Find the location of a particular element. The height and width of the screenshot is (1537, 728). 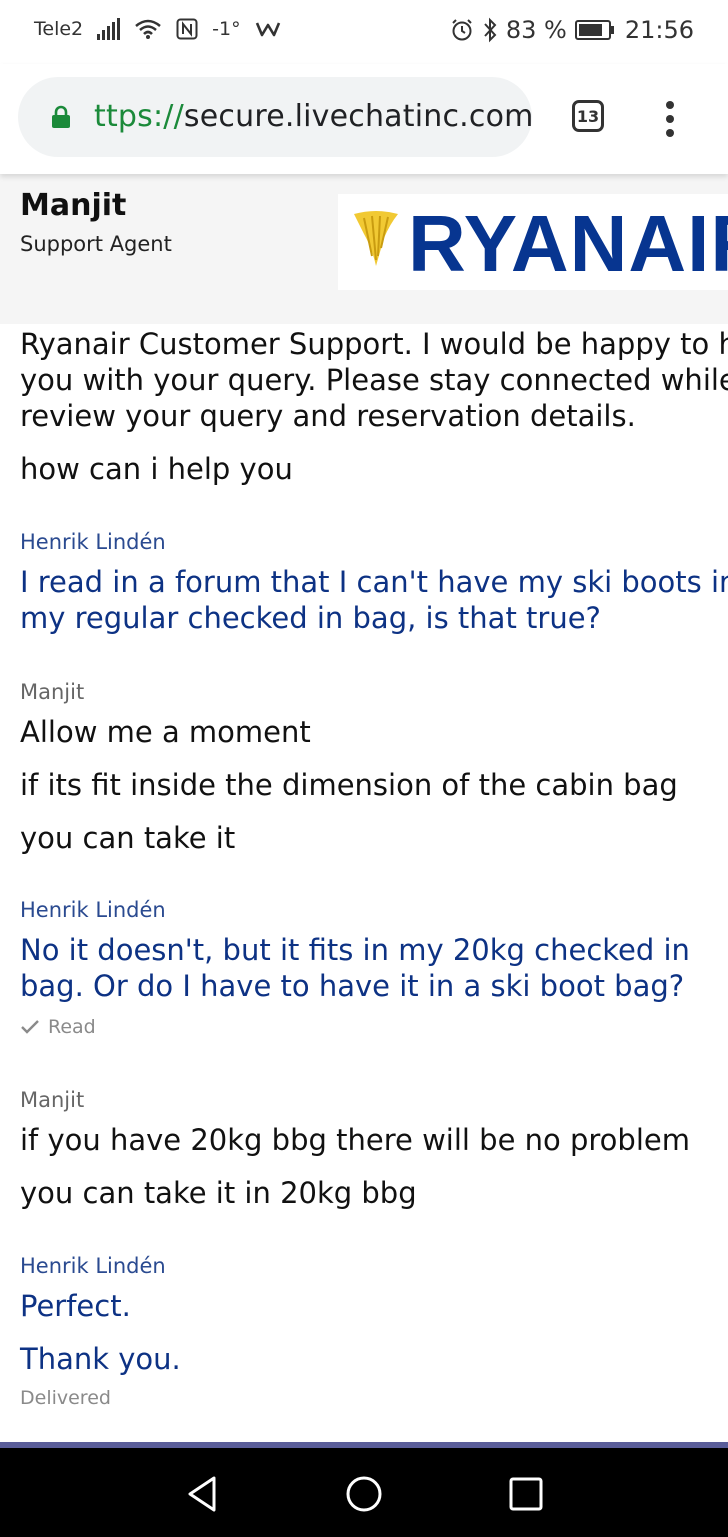

home-nav-icon is located at coordinates (364, 1494).